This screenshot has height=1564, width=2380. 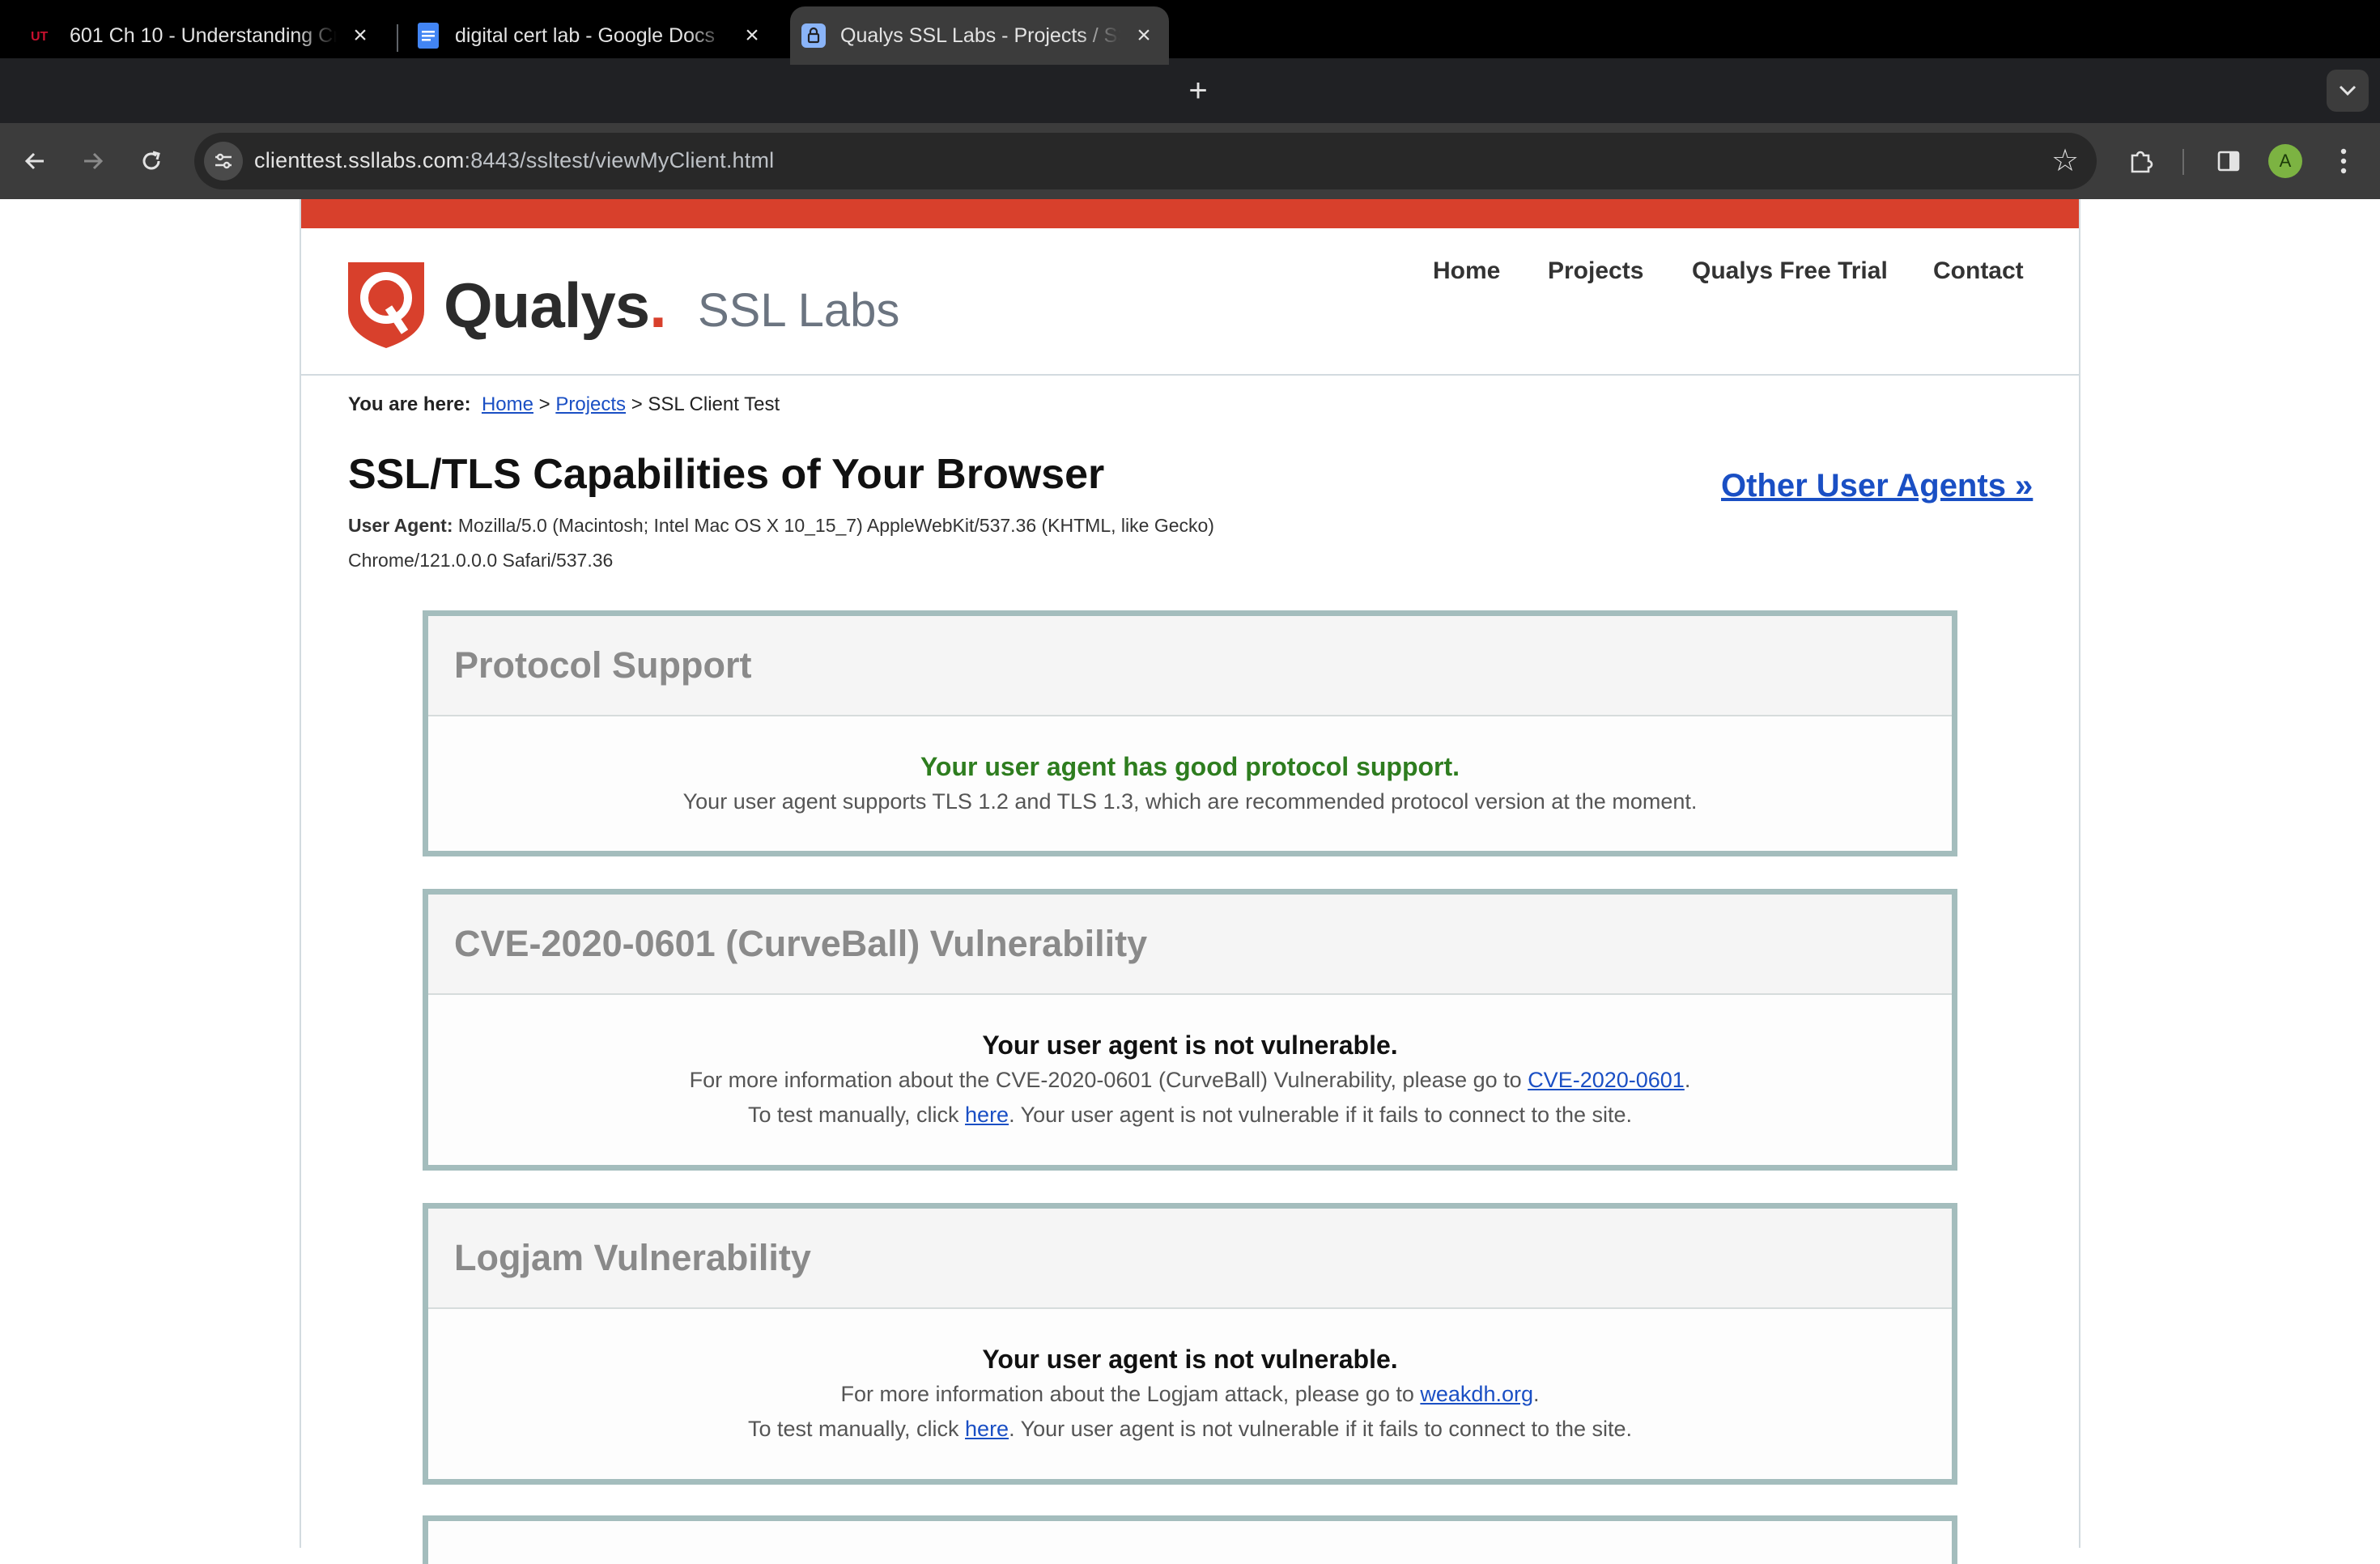 I want to click on reload-button, so click(x=151, y=161).